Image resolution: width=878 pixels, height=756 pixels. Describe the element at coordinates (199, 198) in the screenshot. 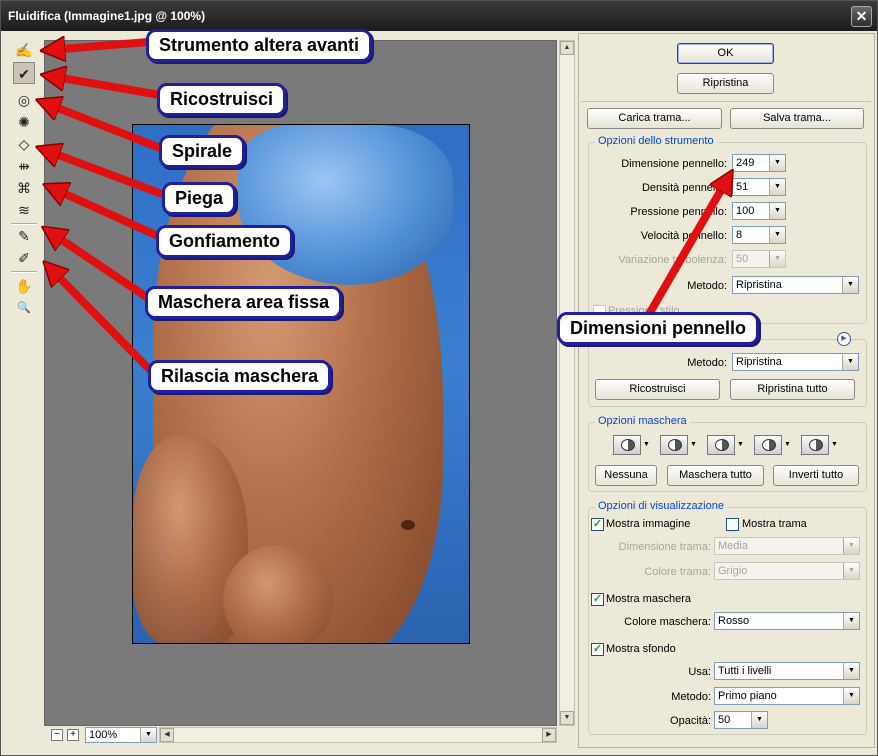

I see `callout-fold: Piega` at that location.